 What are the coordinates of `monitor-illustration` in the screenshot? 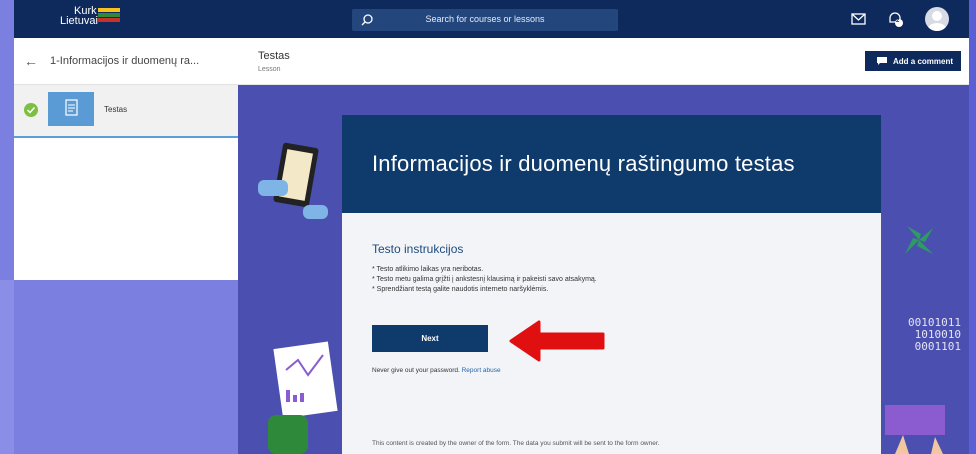 It's located at (915, 429).